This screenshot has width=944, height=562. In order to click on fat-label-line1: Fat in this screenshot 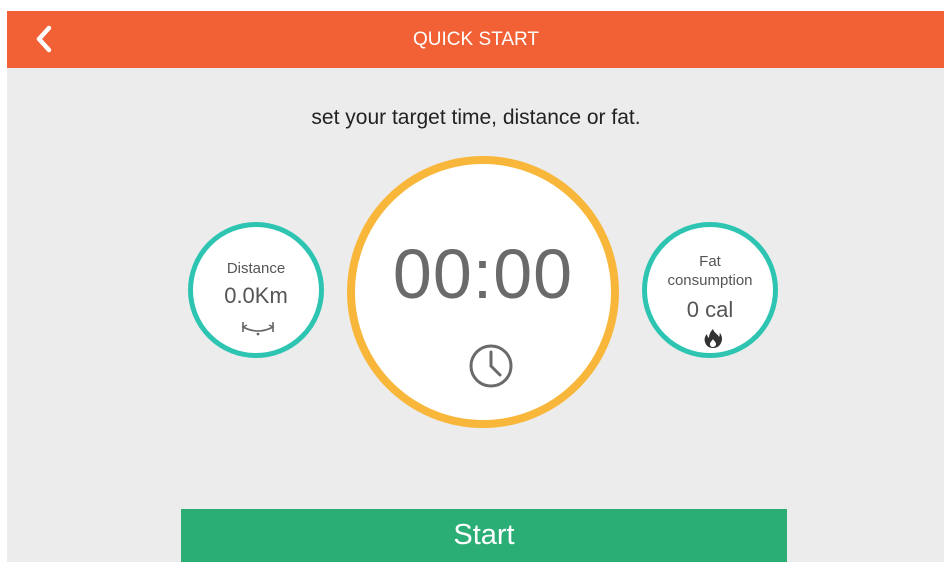, I will do `click(710, 261)`.